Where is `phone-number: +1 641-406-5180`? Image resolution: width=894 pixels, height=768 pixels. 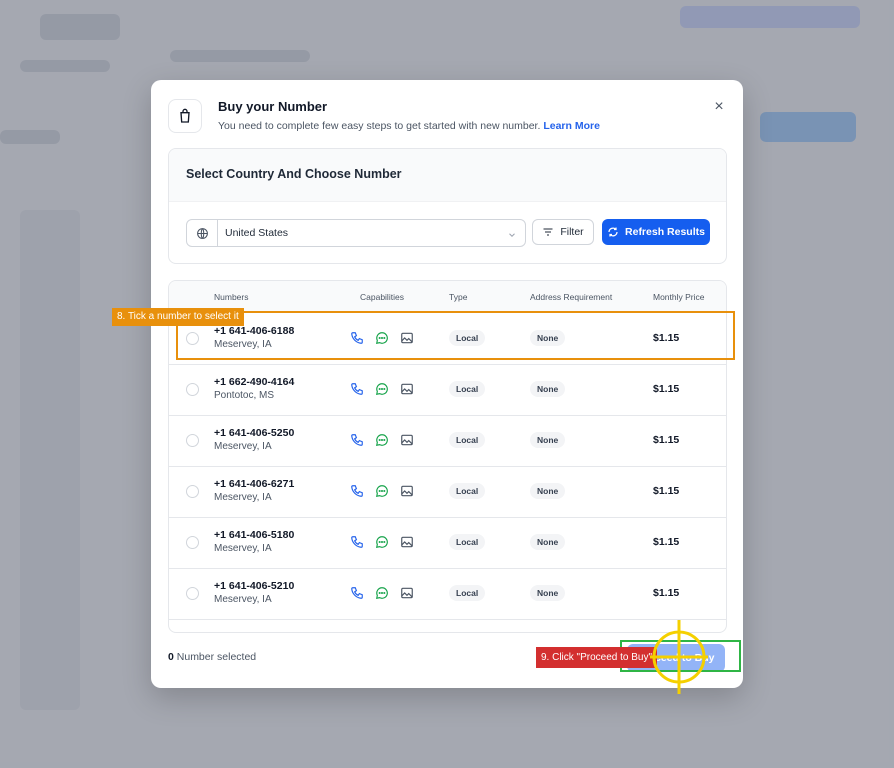 phone-number: +1 641-406-5180 is located at coordinates (254, 535).